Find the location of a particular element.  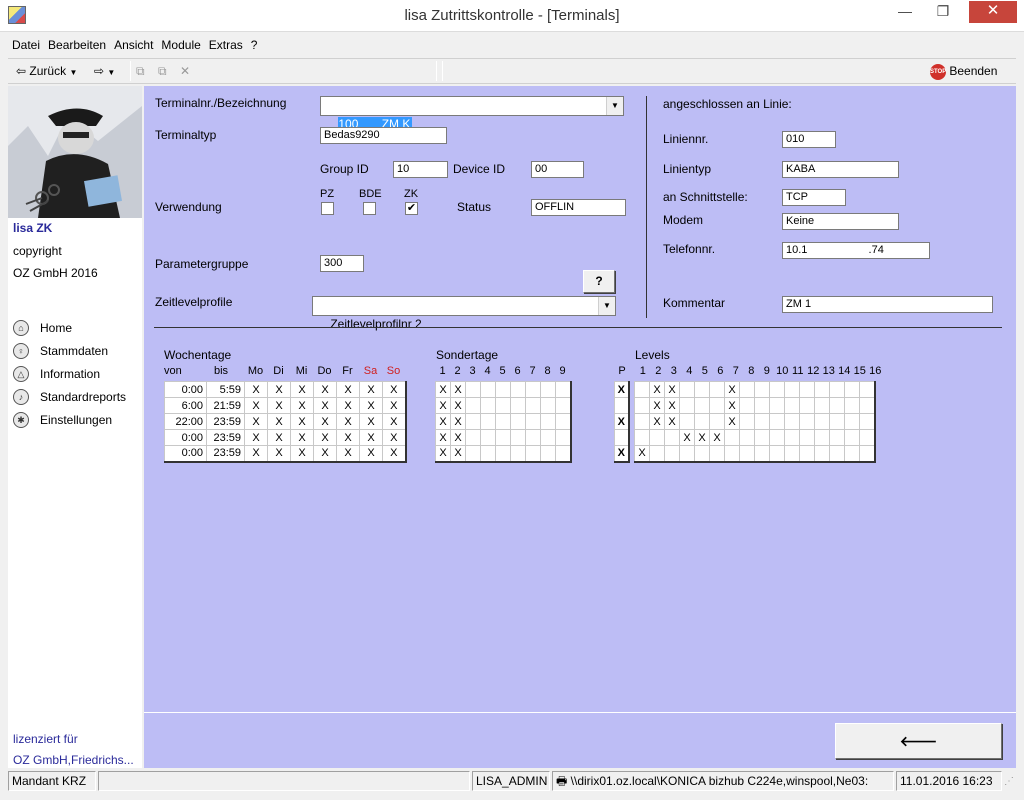

interface-field: TCP is located at coordinates (814, 197).